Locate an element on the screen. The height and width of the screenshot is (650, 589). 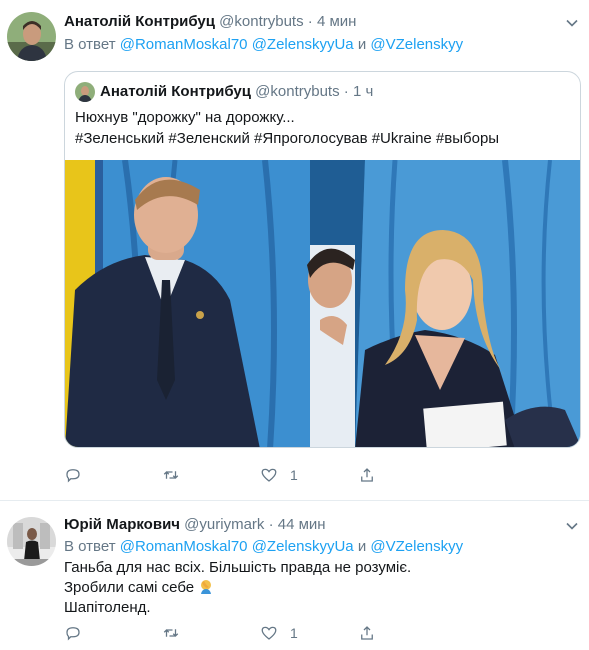
tweet-text-line: Шапітоленд. is located at coordinates (107, 607).